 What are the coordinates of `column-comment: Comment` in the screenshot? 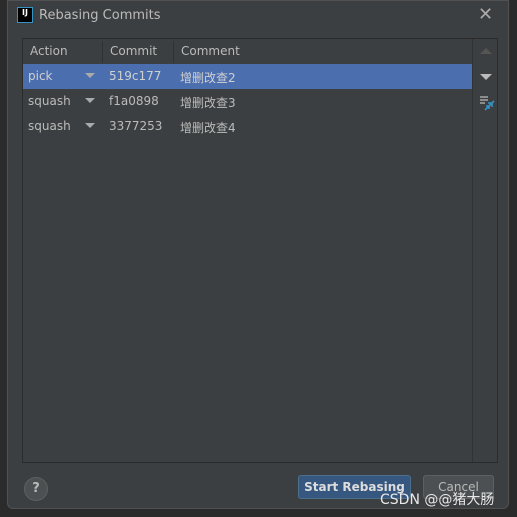 It's located at (210, 51).